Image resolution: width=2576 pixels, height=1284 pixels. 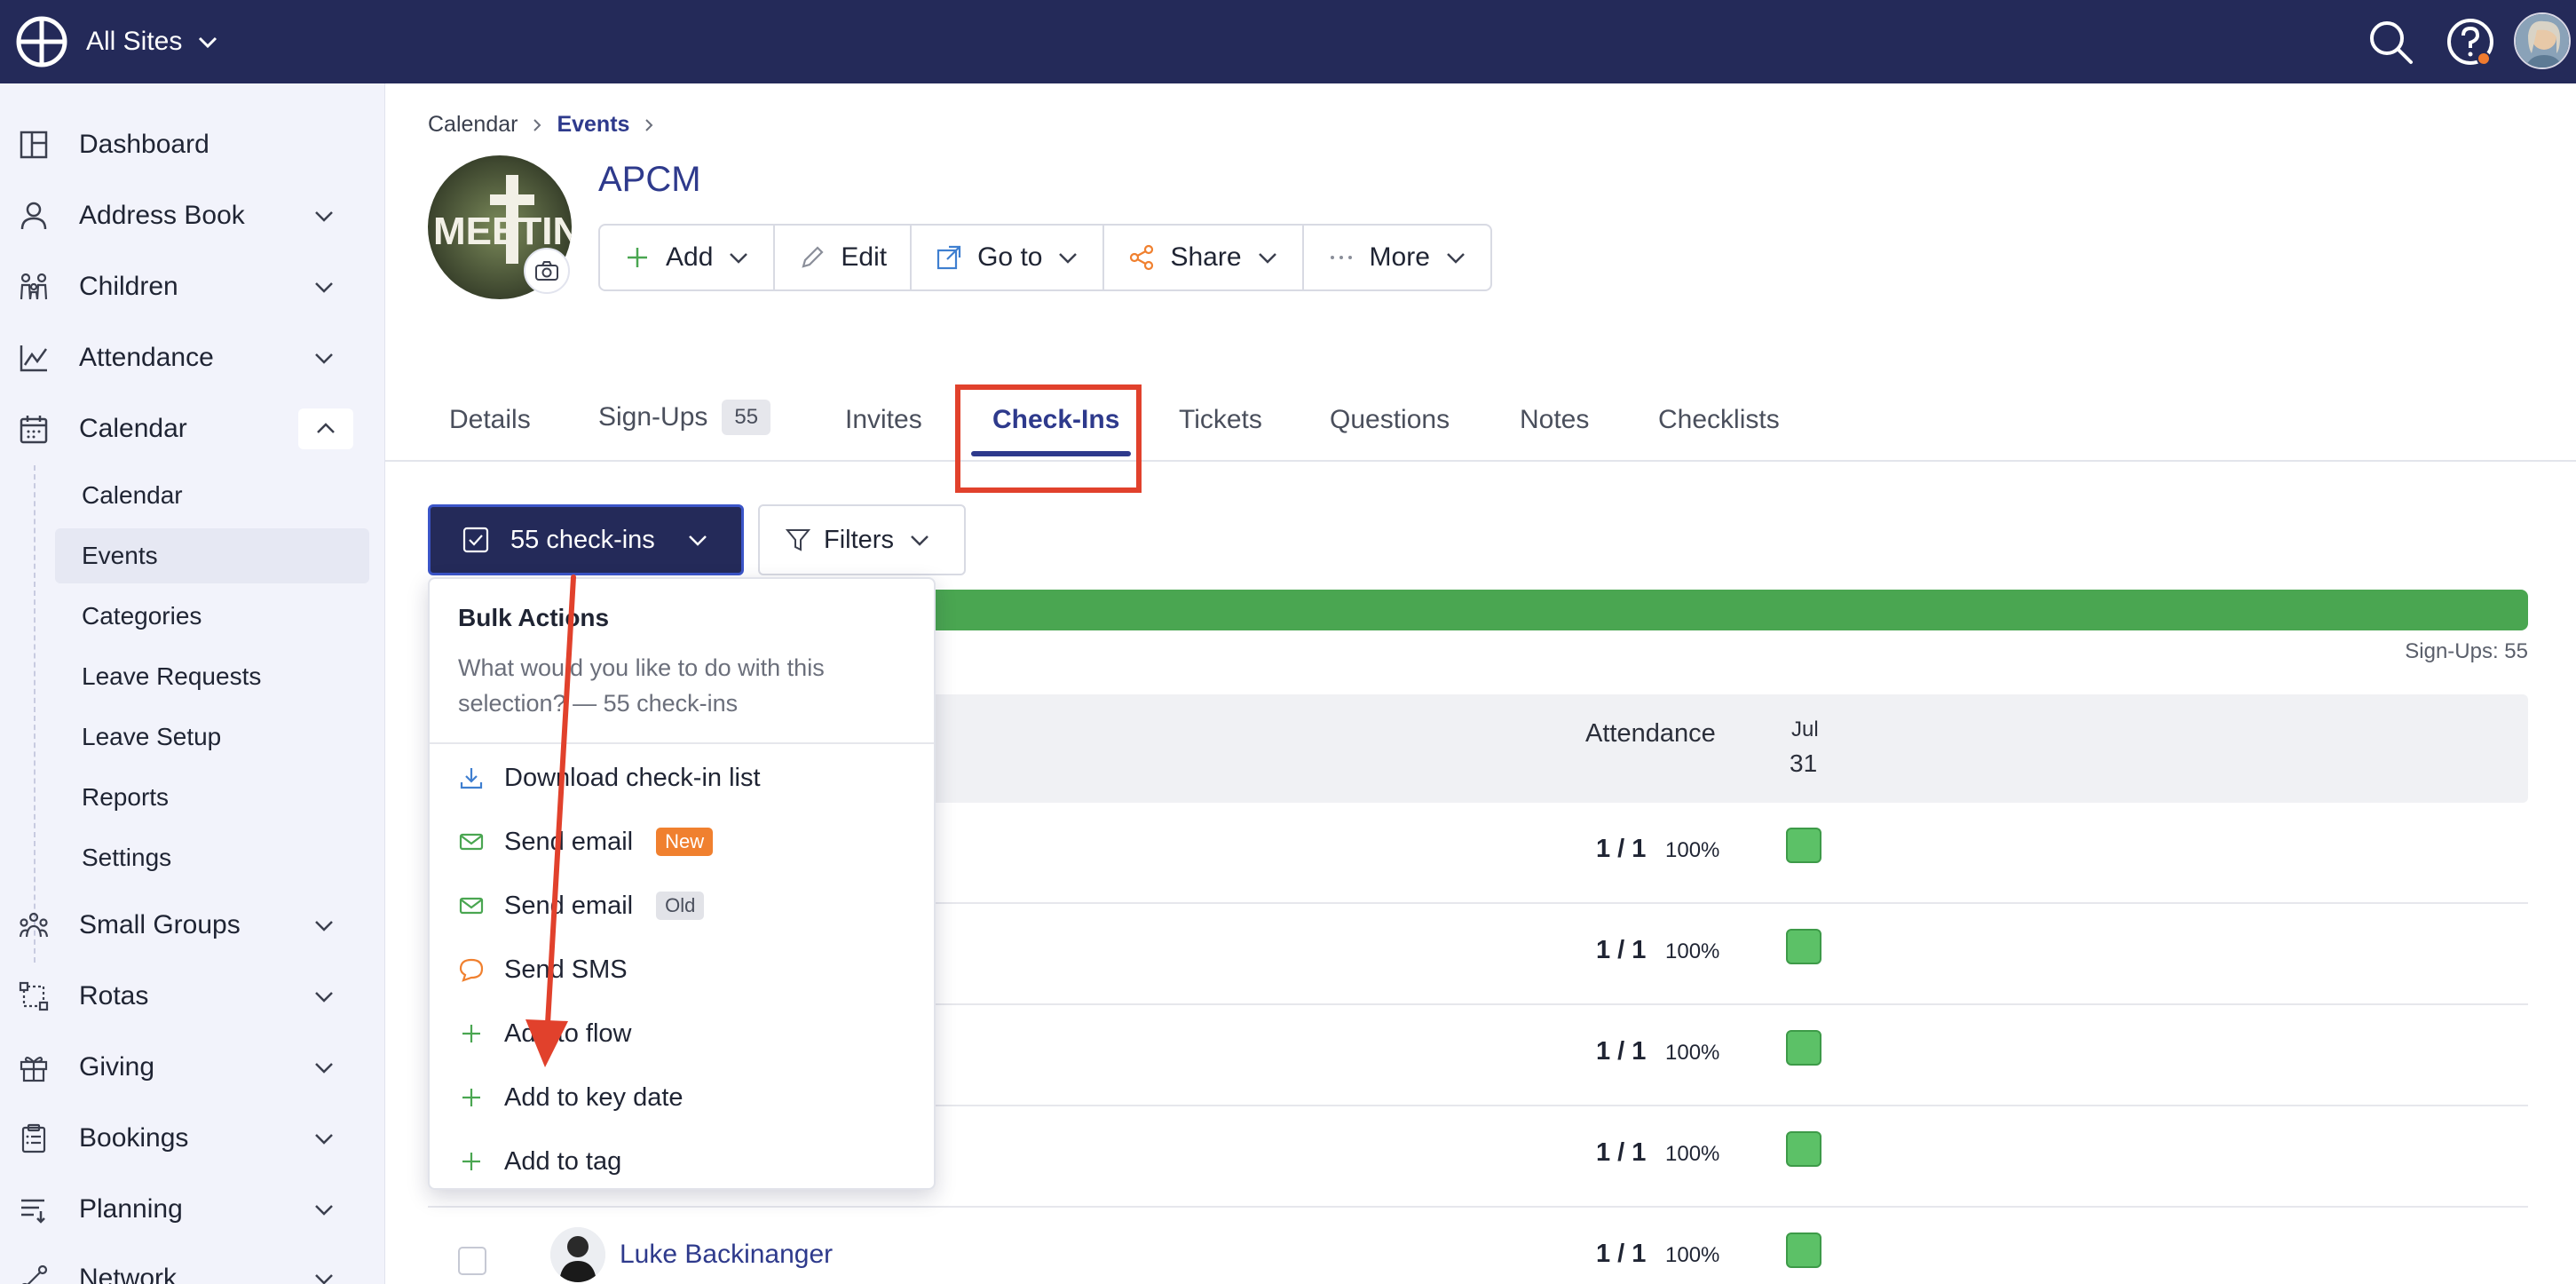 What do you see at coordinates (684, 1097) in the screenshot?
I see `menu-item-add-to-key-date: Add to key date` at bounding box center [684, 1097].